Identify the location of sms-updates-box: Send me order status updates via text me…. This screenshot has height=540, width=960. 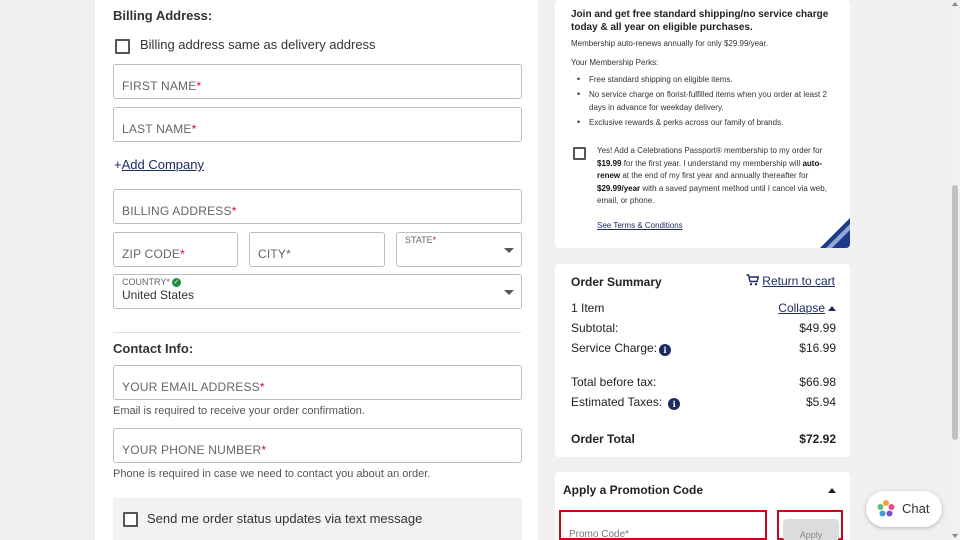
(317, 519).